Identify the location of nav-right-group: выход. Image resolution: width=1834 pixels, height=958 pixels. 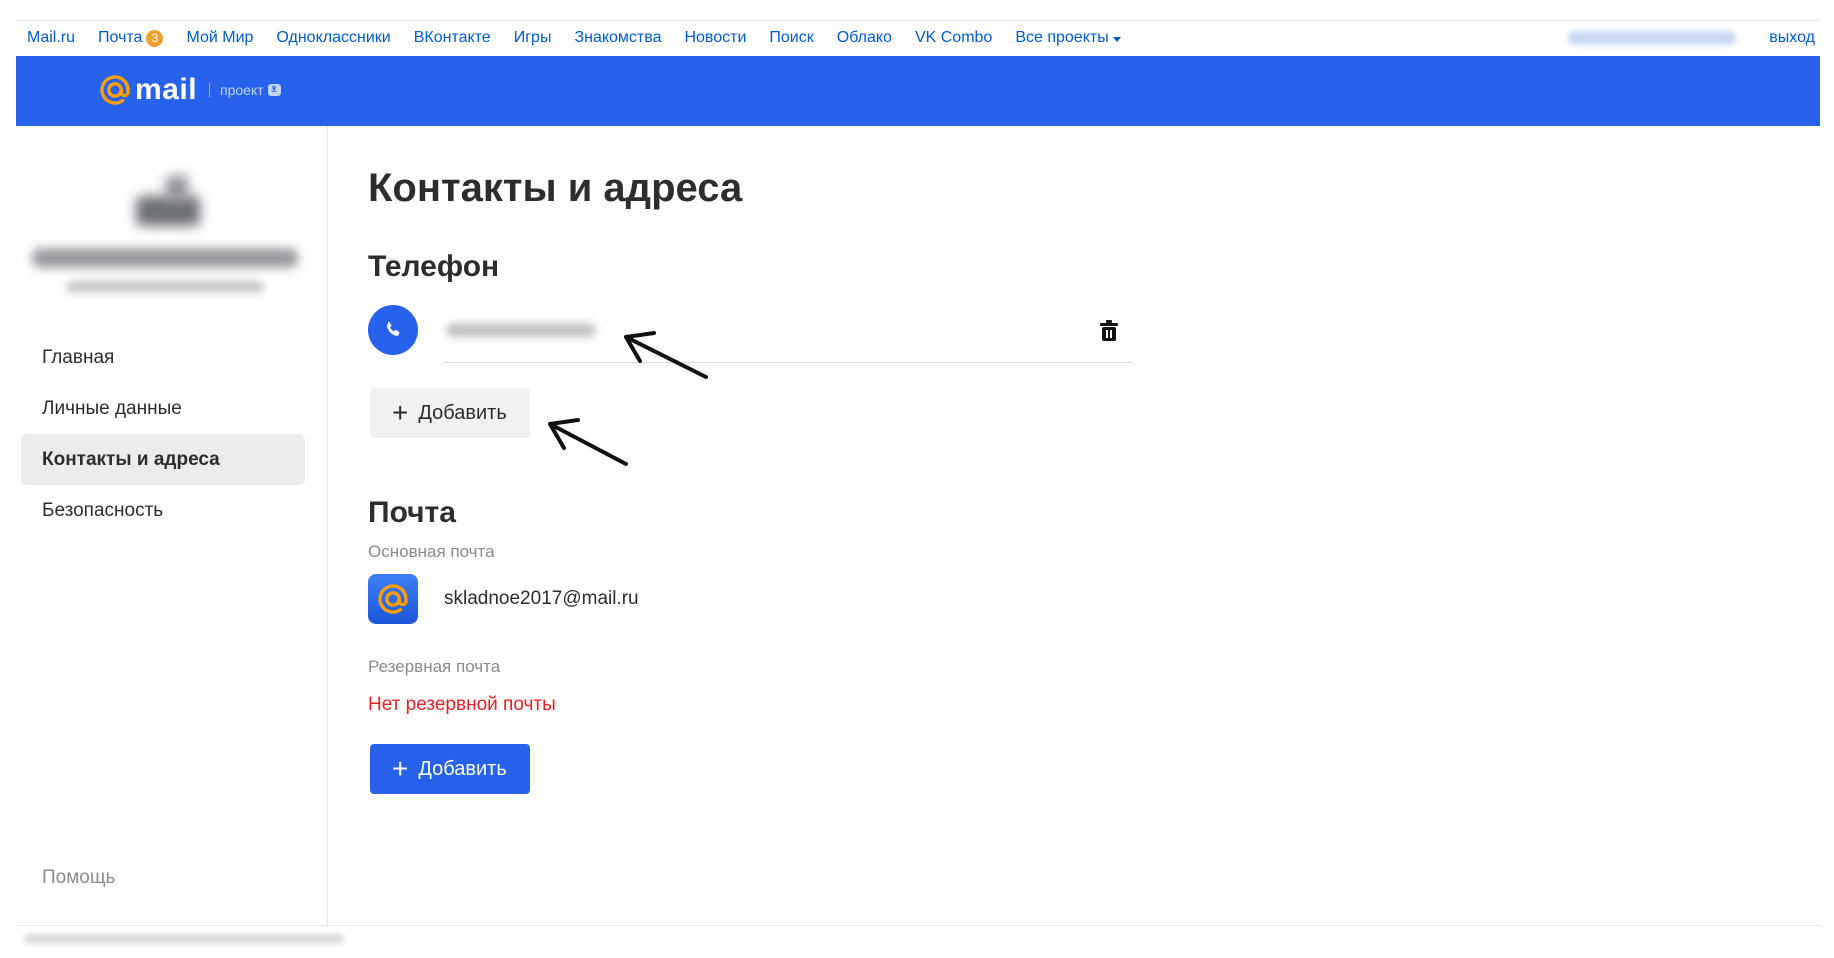
(1694, 38).